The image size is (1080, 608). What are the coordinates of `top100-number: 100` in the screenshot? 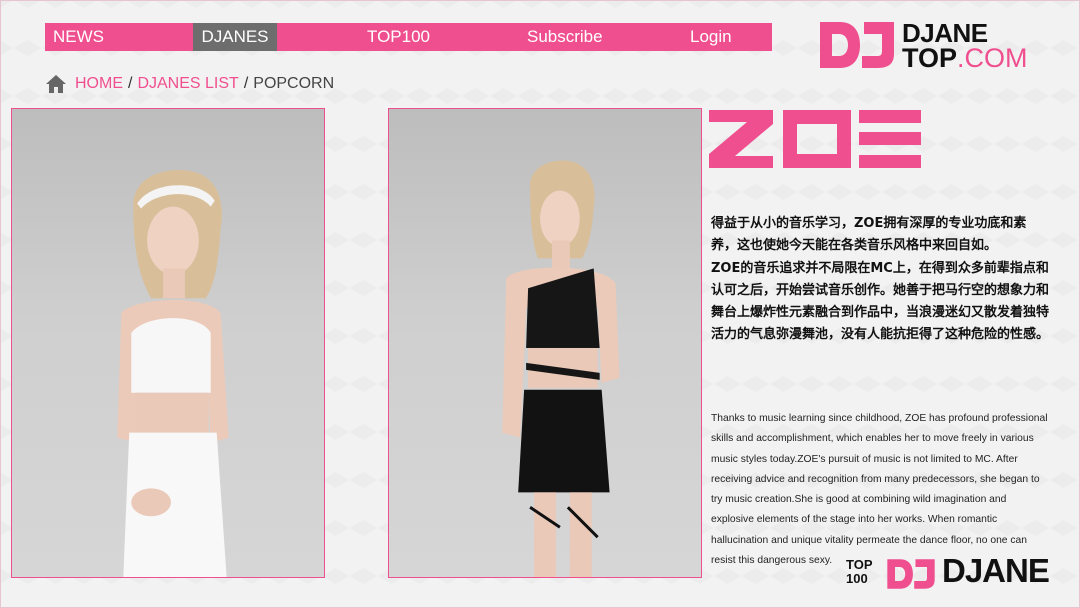 It's located at (857, 578).